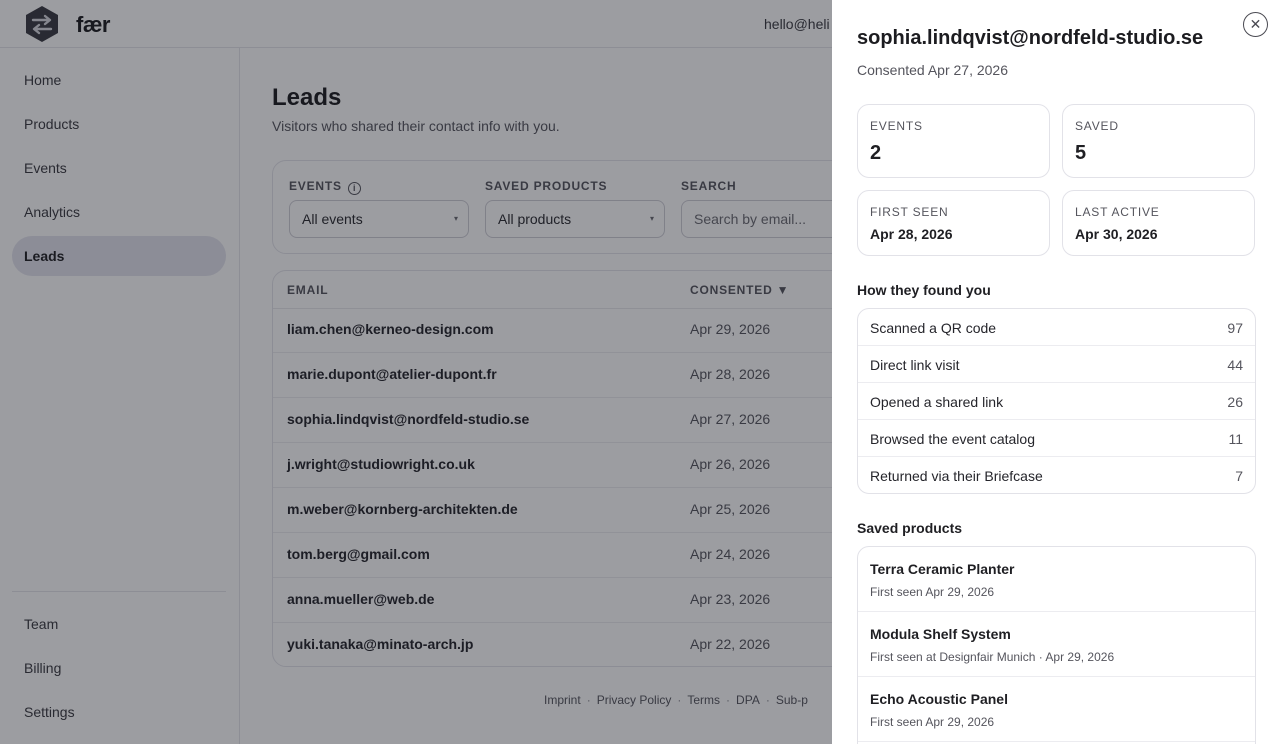  Describe the element at coordinates (1255, 24) in the screenshot. I see `close-icon: ✕` at that location.